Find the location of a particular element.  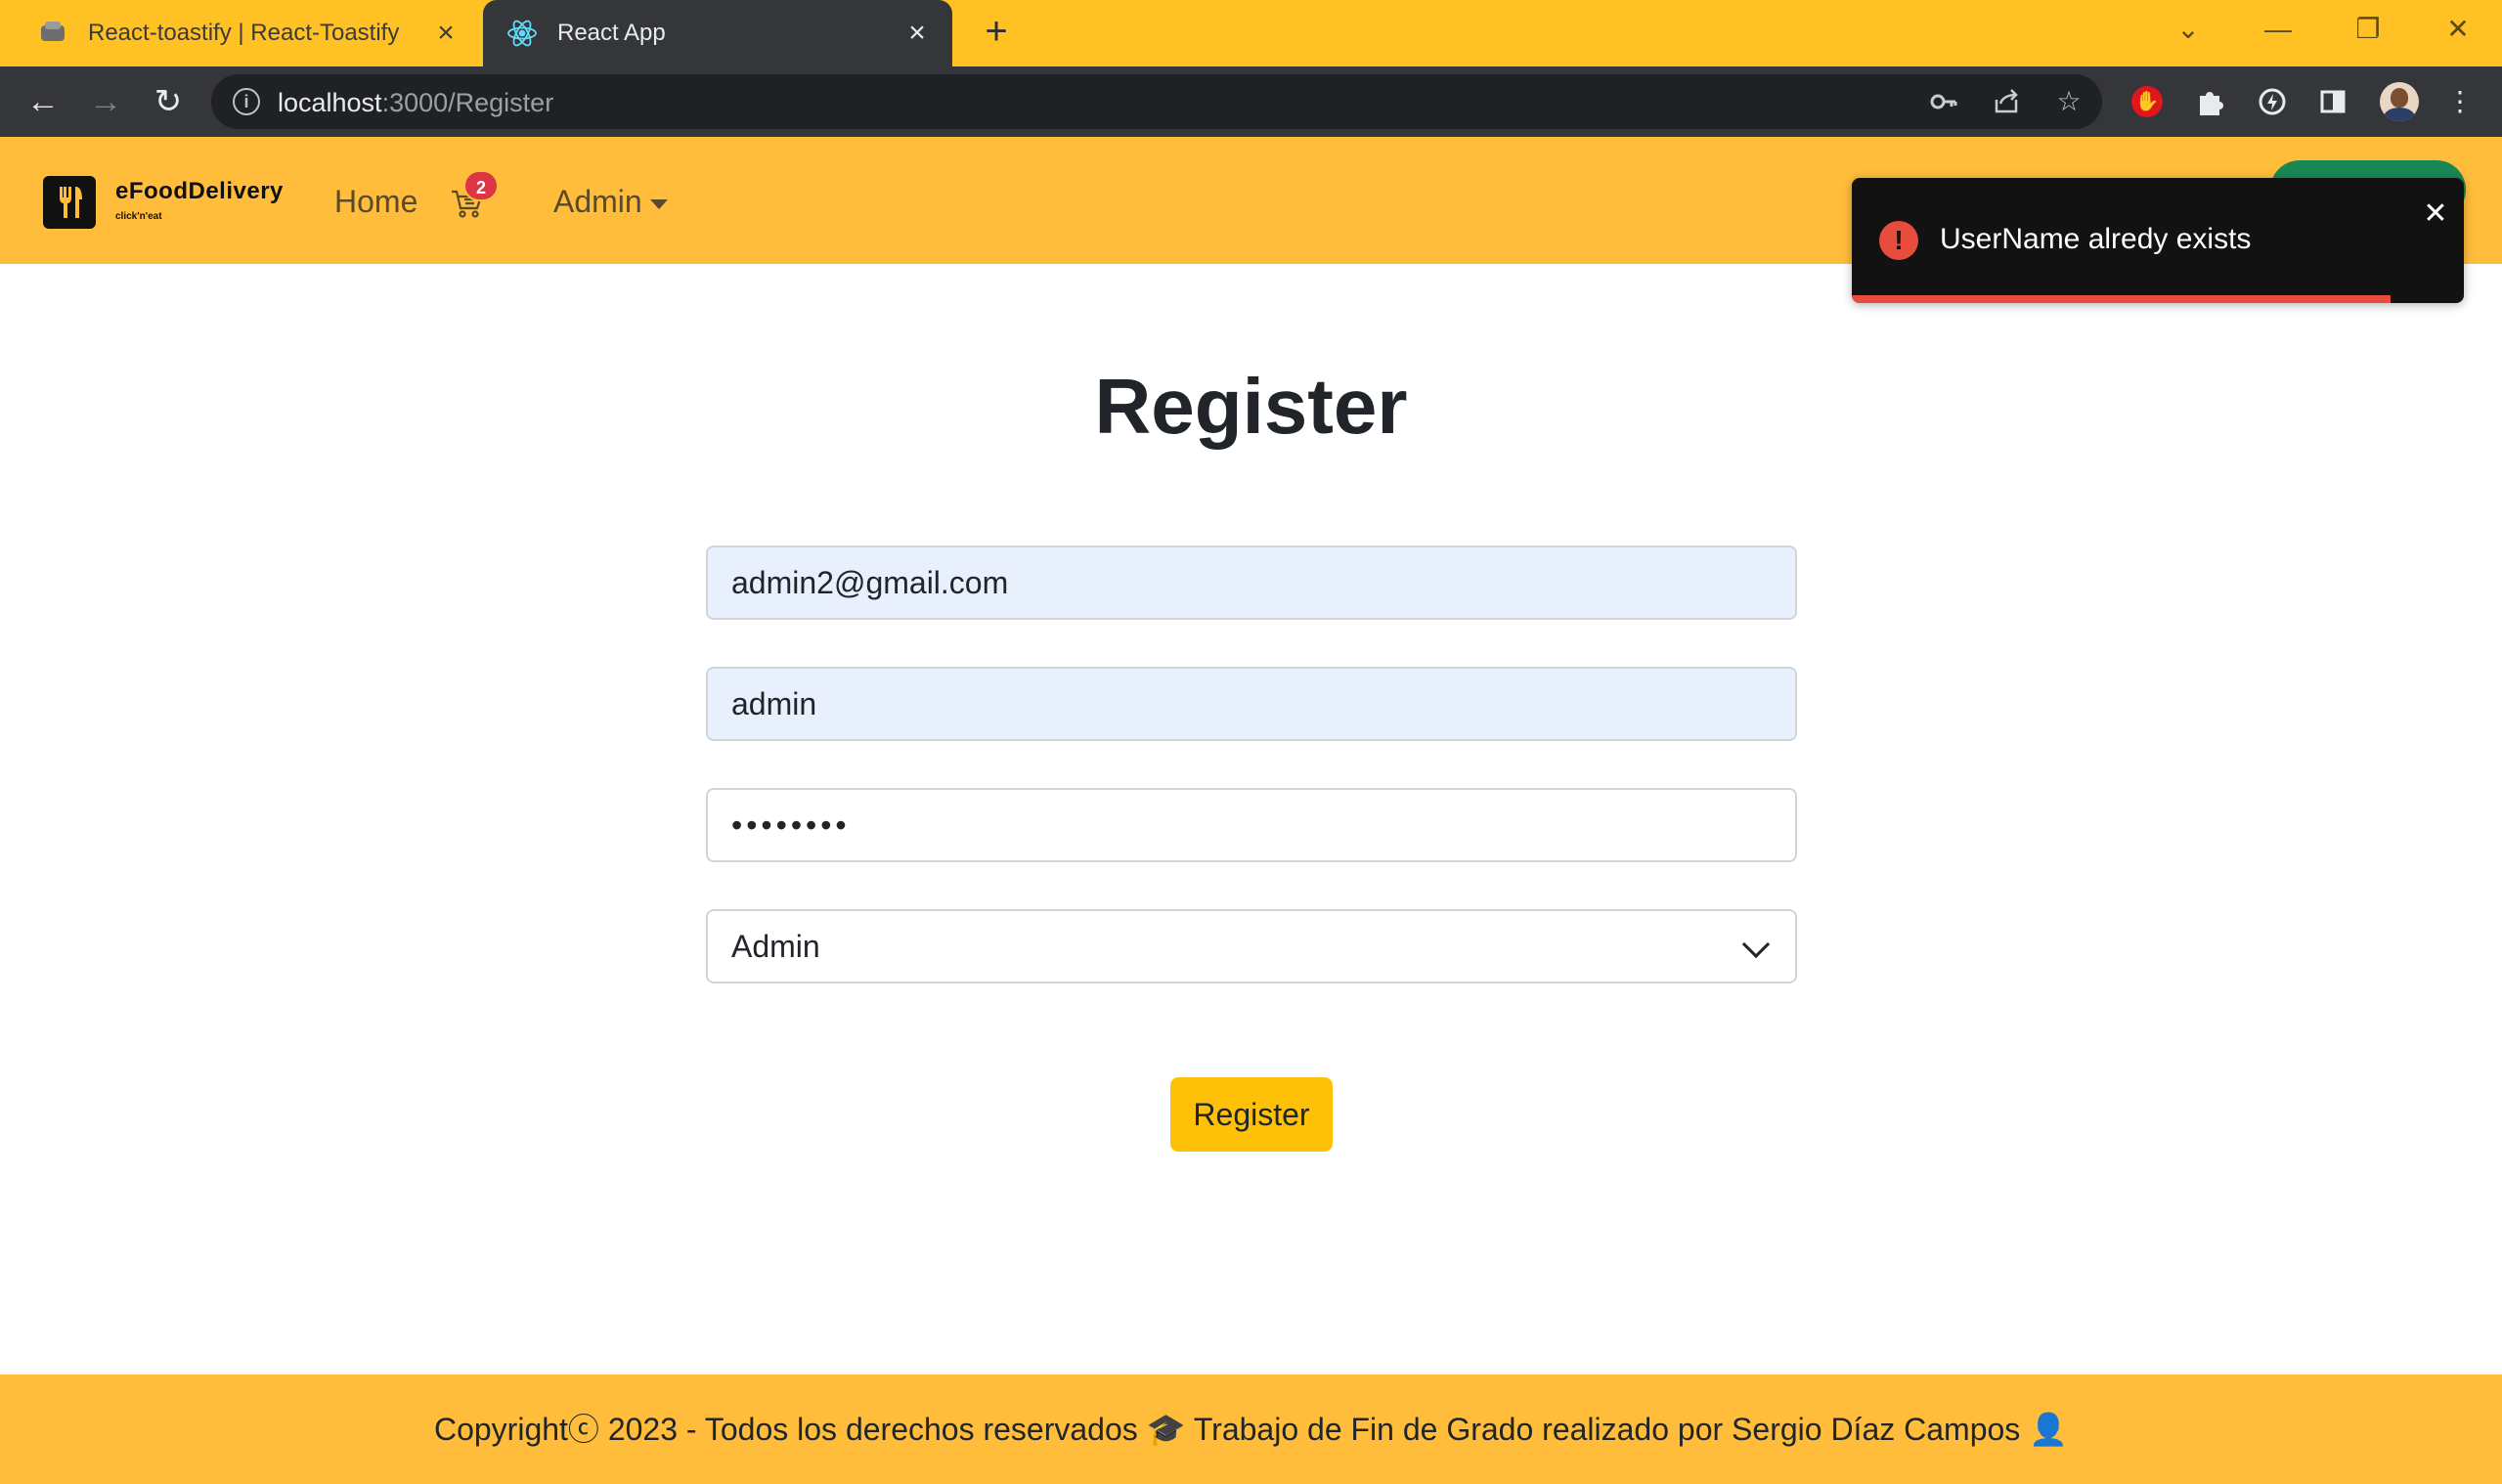

password-mask: •••••••• is located at coordinates (791, 825).